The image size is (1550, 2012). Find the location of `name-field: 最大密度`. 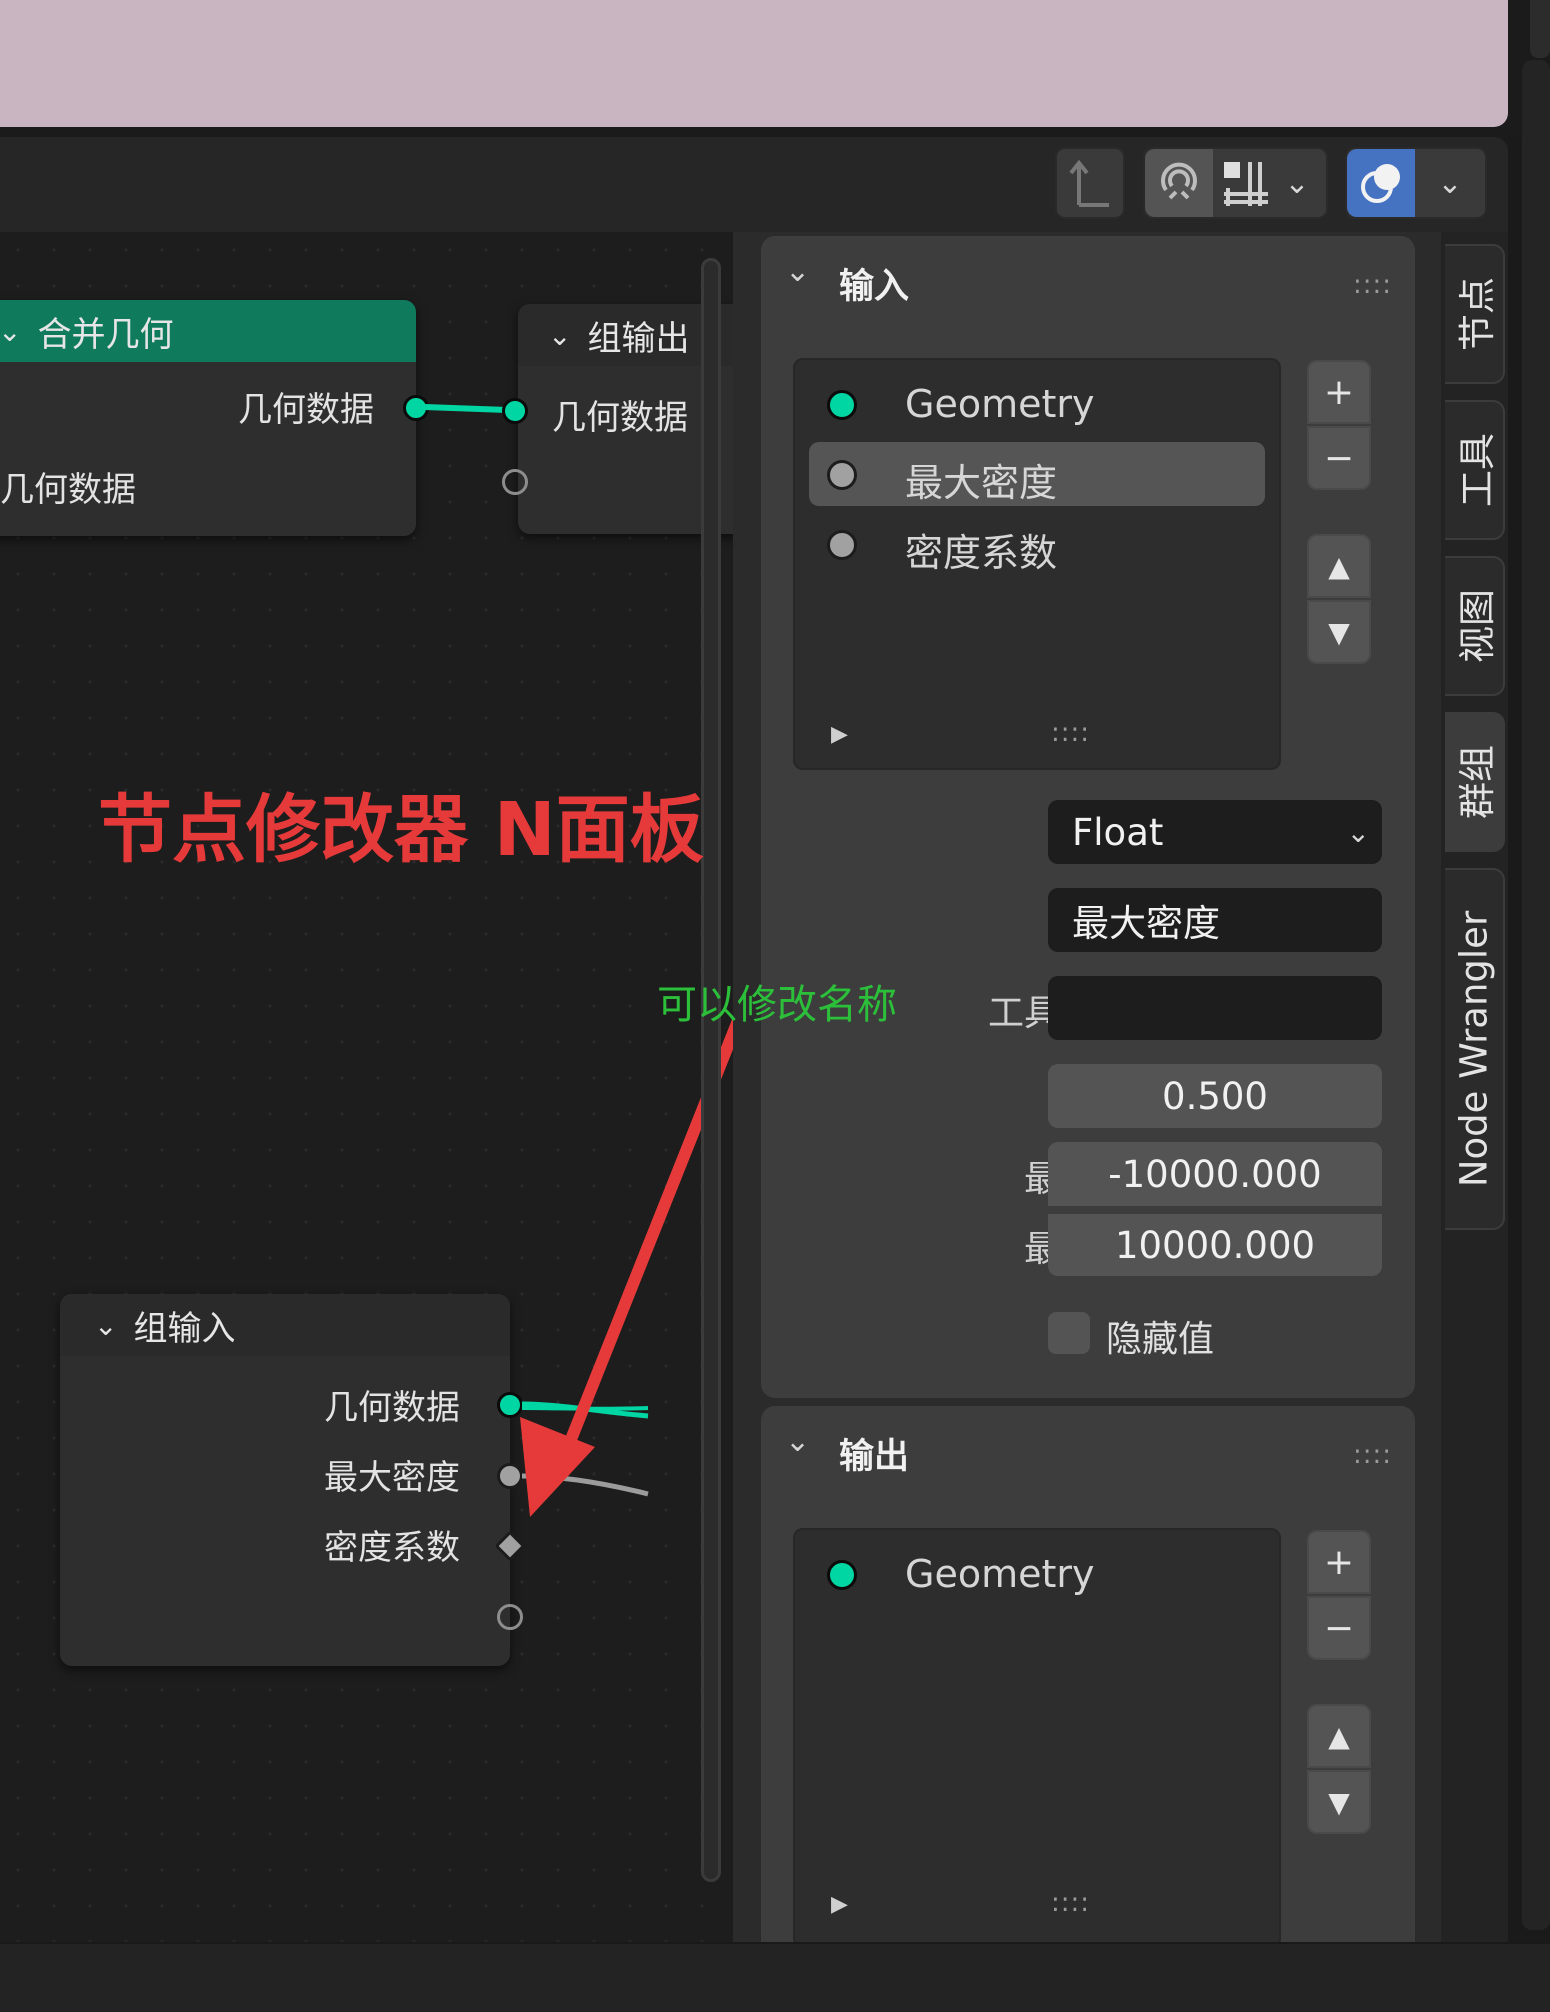

name-field: 最大密度 is located at coordinates (1215, 920).